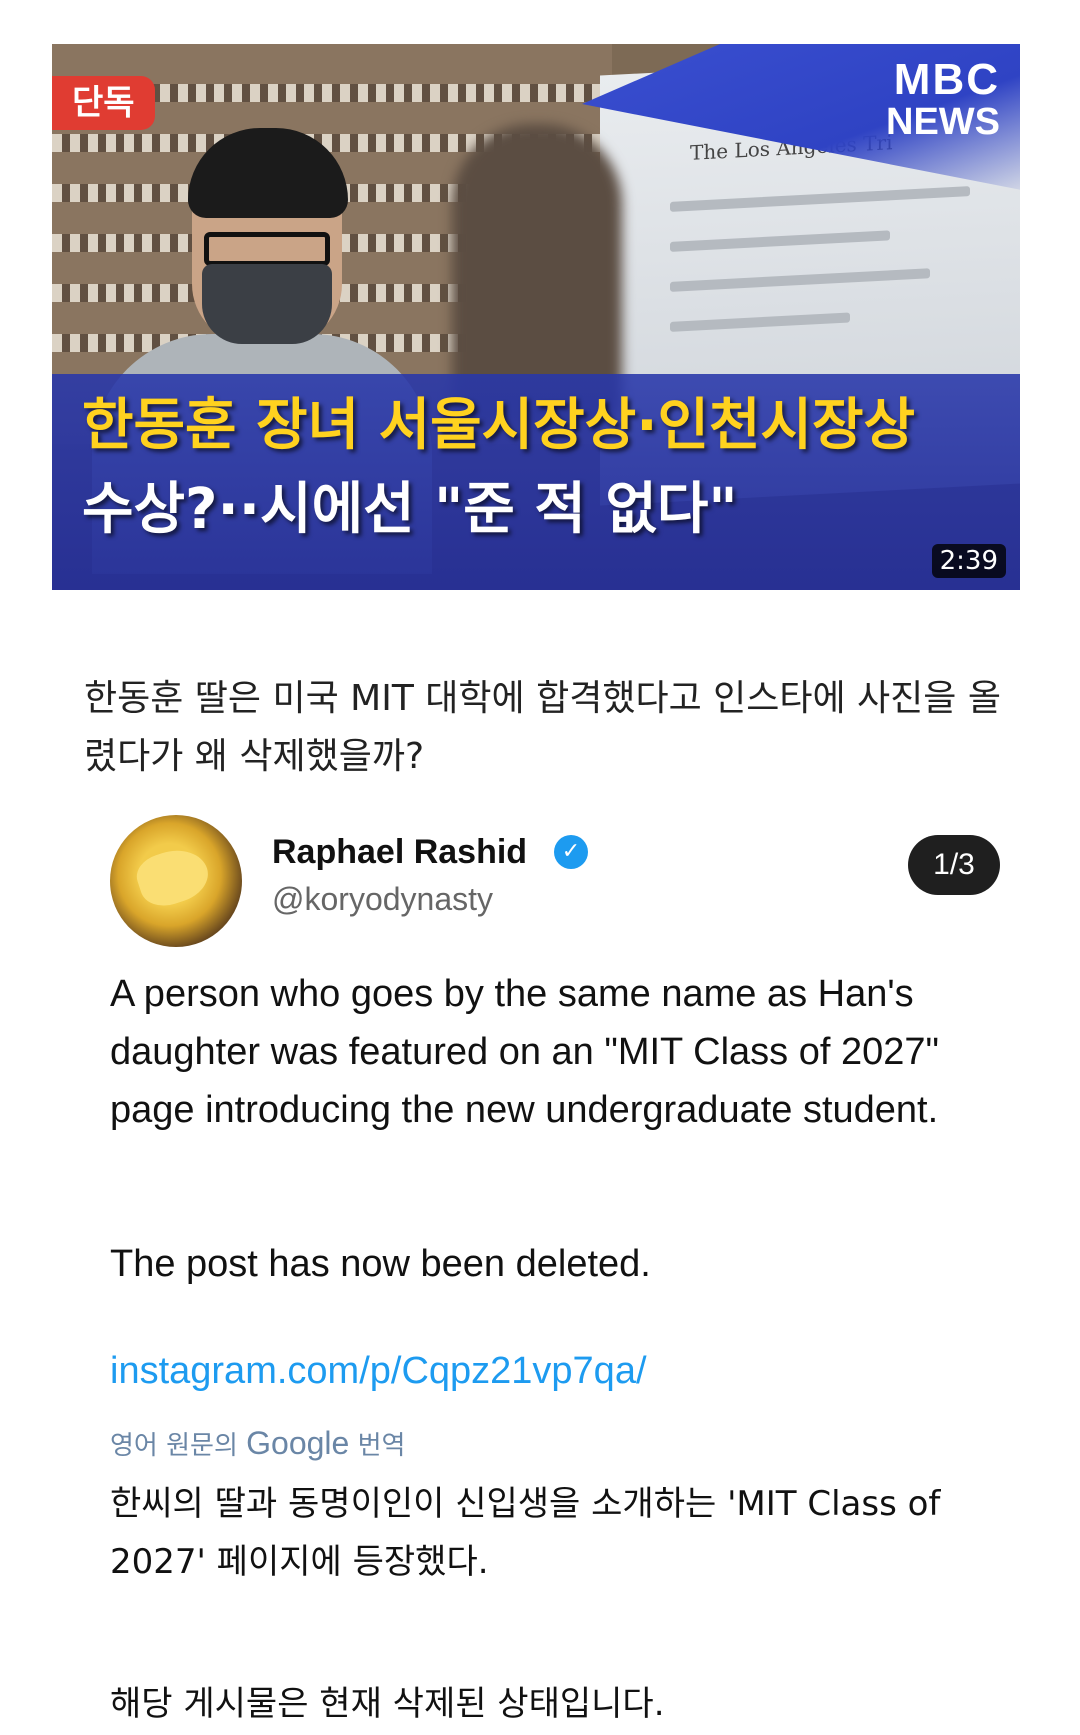 This screenshot has height=1735, width=1080. Describe the element at coordinates (387, 1704) in the screenshot. I see `translation-paragraph-2: 해당 게시물은 현재 삭제된 상태입니다.` at that location.